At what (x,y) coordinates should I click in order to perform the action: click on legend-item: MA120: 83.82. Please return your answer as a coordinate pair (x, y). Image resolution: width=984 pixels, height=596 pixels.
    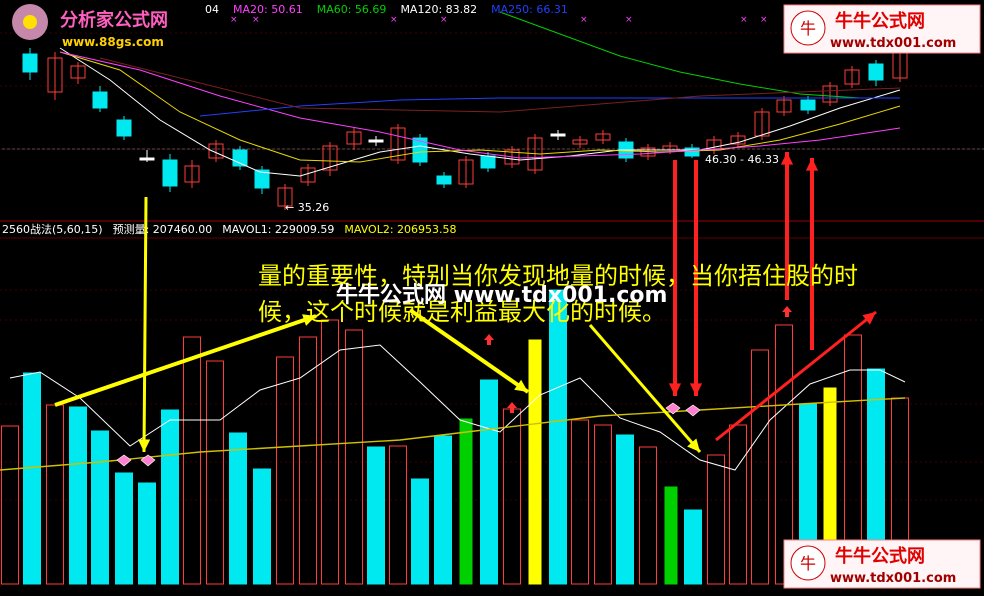
    Looking at the image, I should click on (438, 9).